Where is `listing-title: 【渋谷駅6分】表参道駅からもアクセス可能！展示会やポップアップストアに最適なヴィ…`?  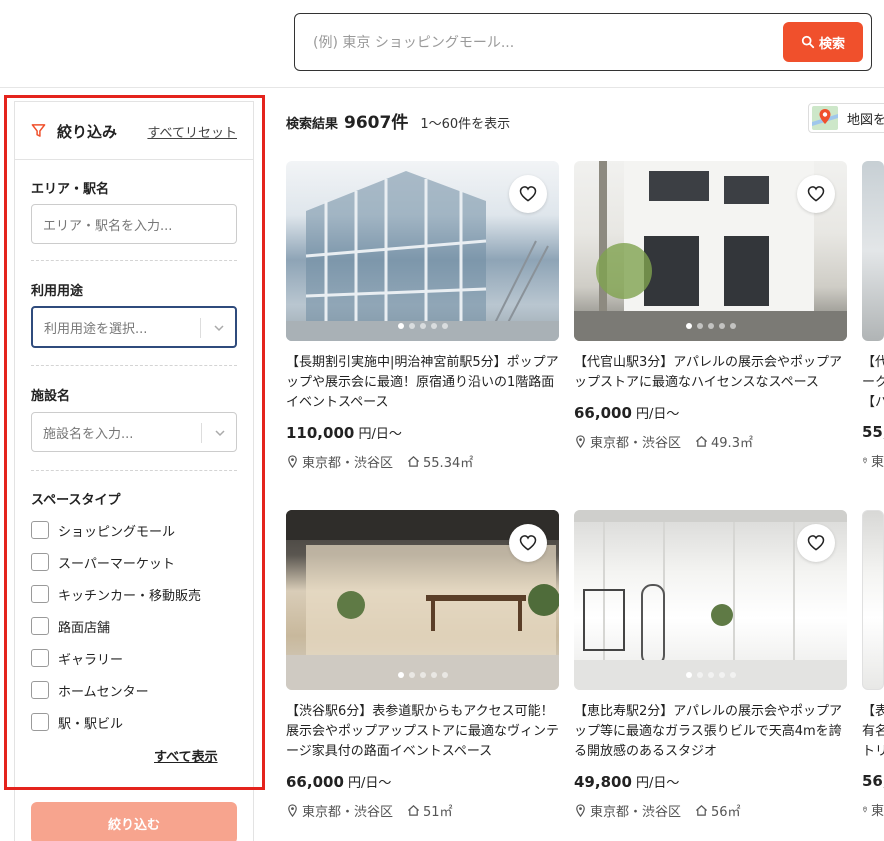
listing-title: 【渋谷駅6分】表参道駅からもアクセス可能！展示会やポップアップストアに最適なヴィ… is located at coordinates (422, 732).